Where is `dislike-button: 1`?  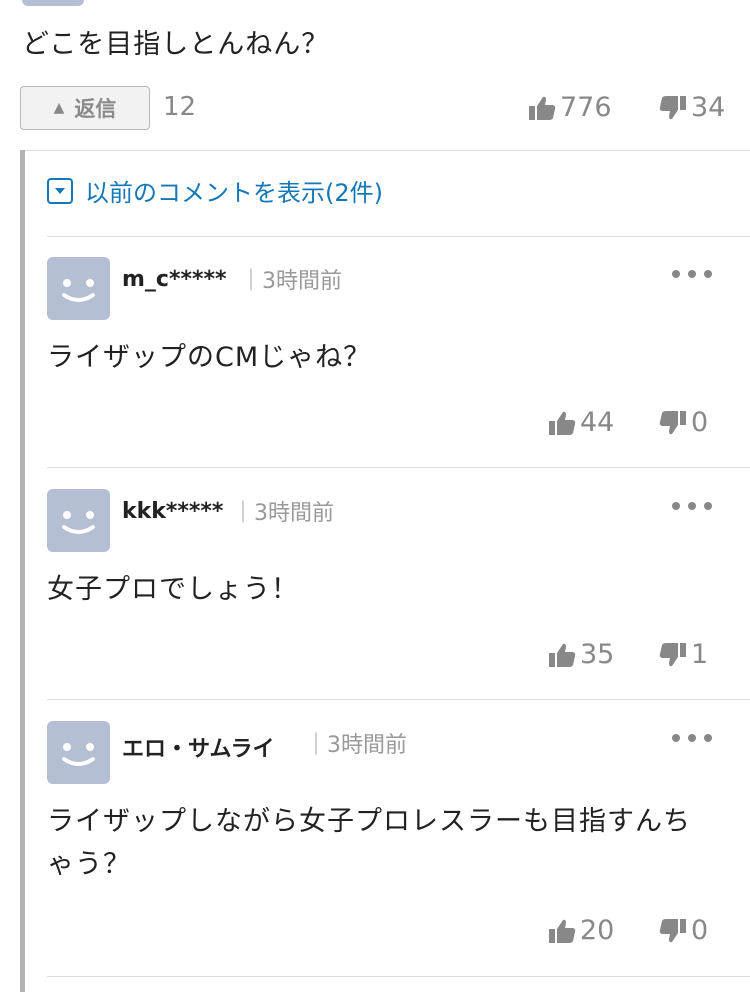 dislike-button: 1 is located at coordinates (683, 654).